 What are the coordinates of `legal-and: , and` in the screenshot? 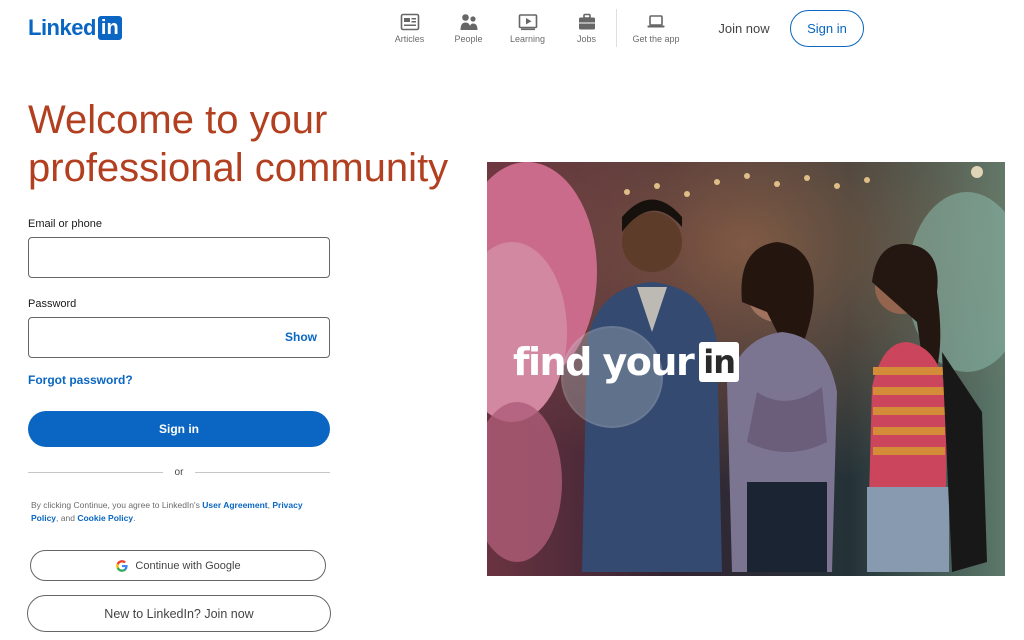 It's located at (67, 518).